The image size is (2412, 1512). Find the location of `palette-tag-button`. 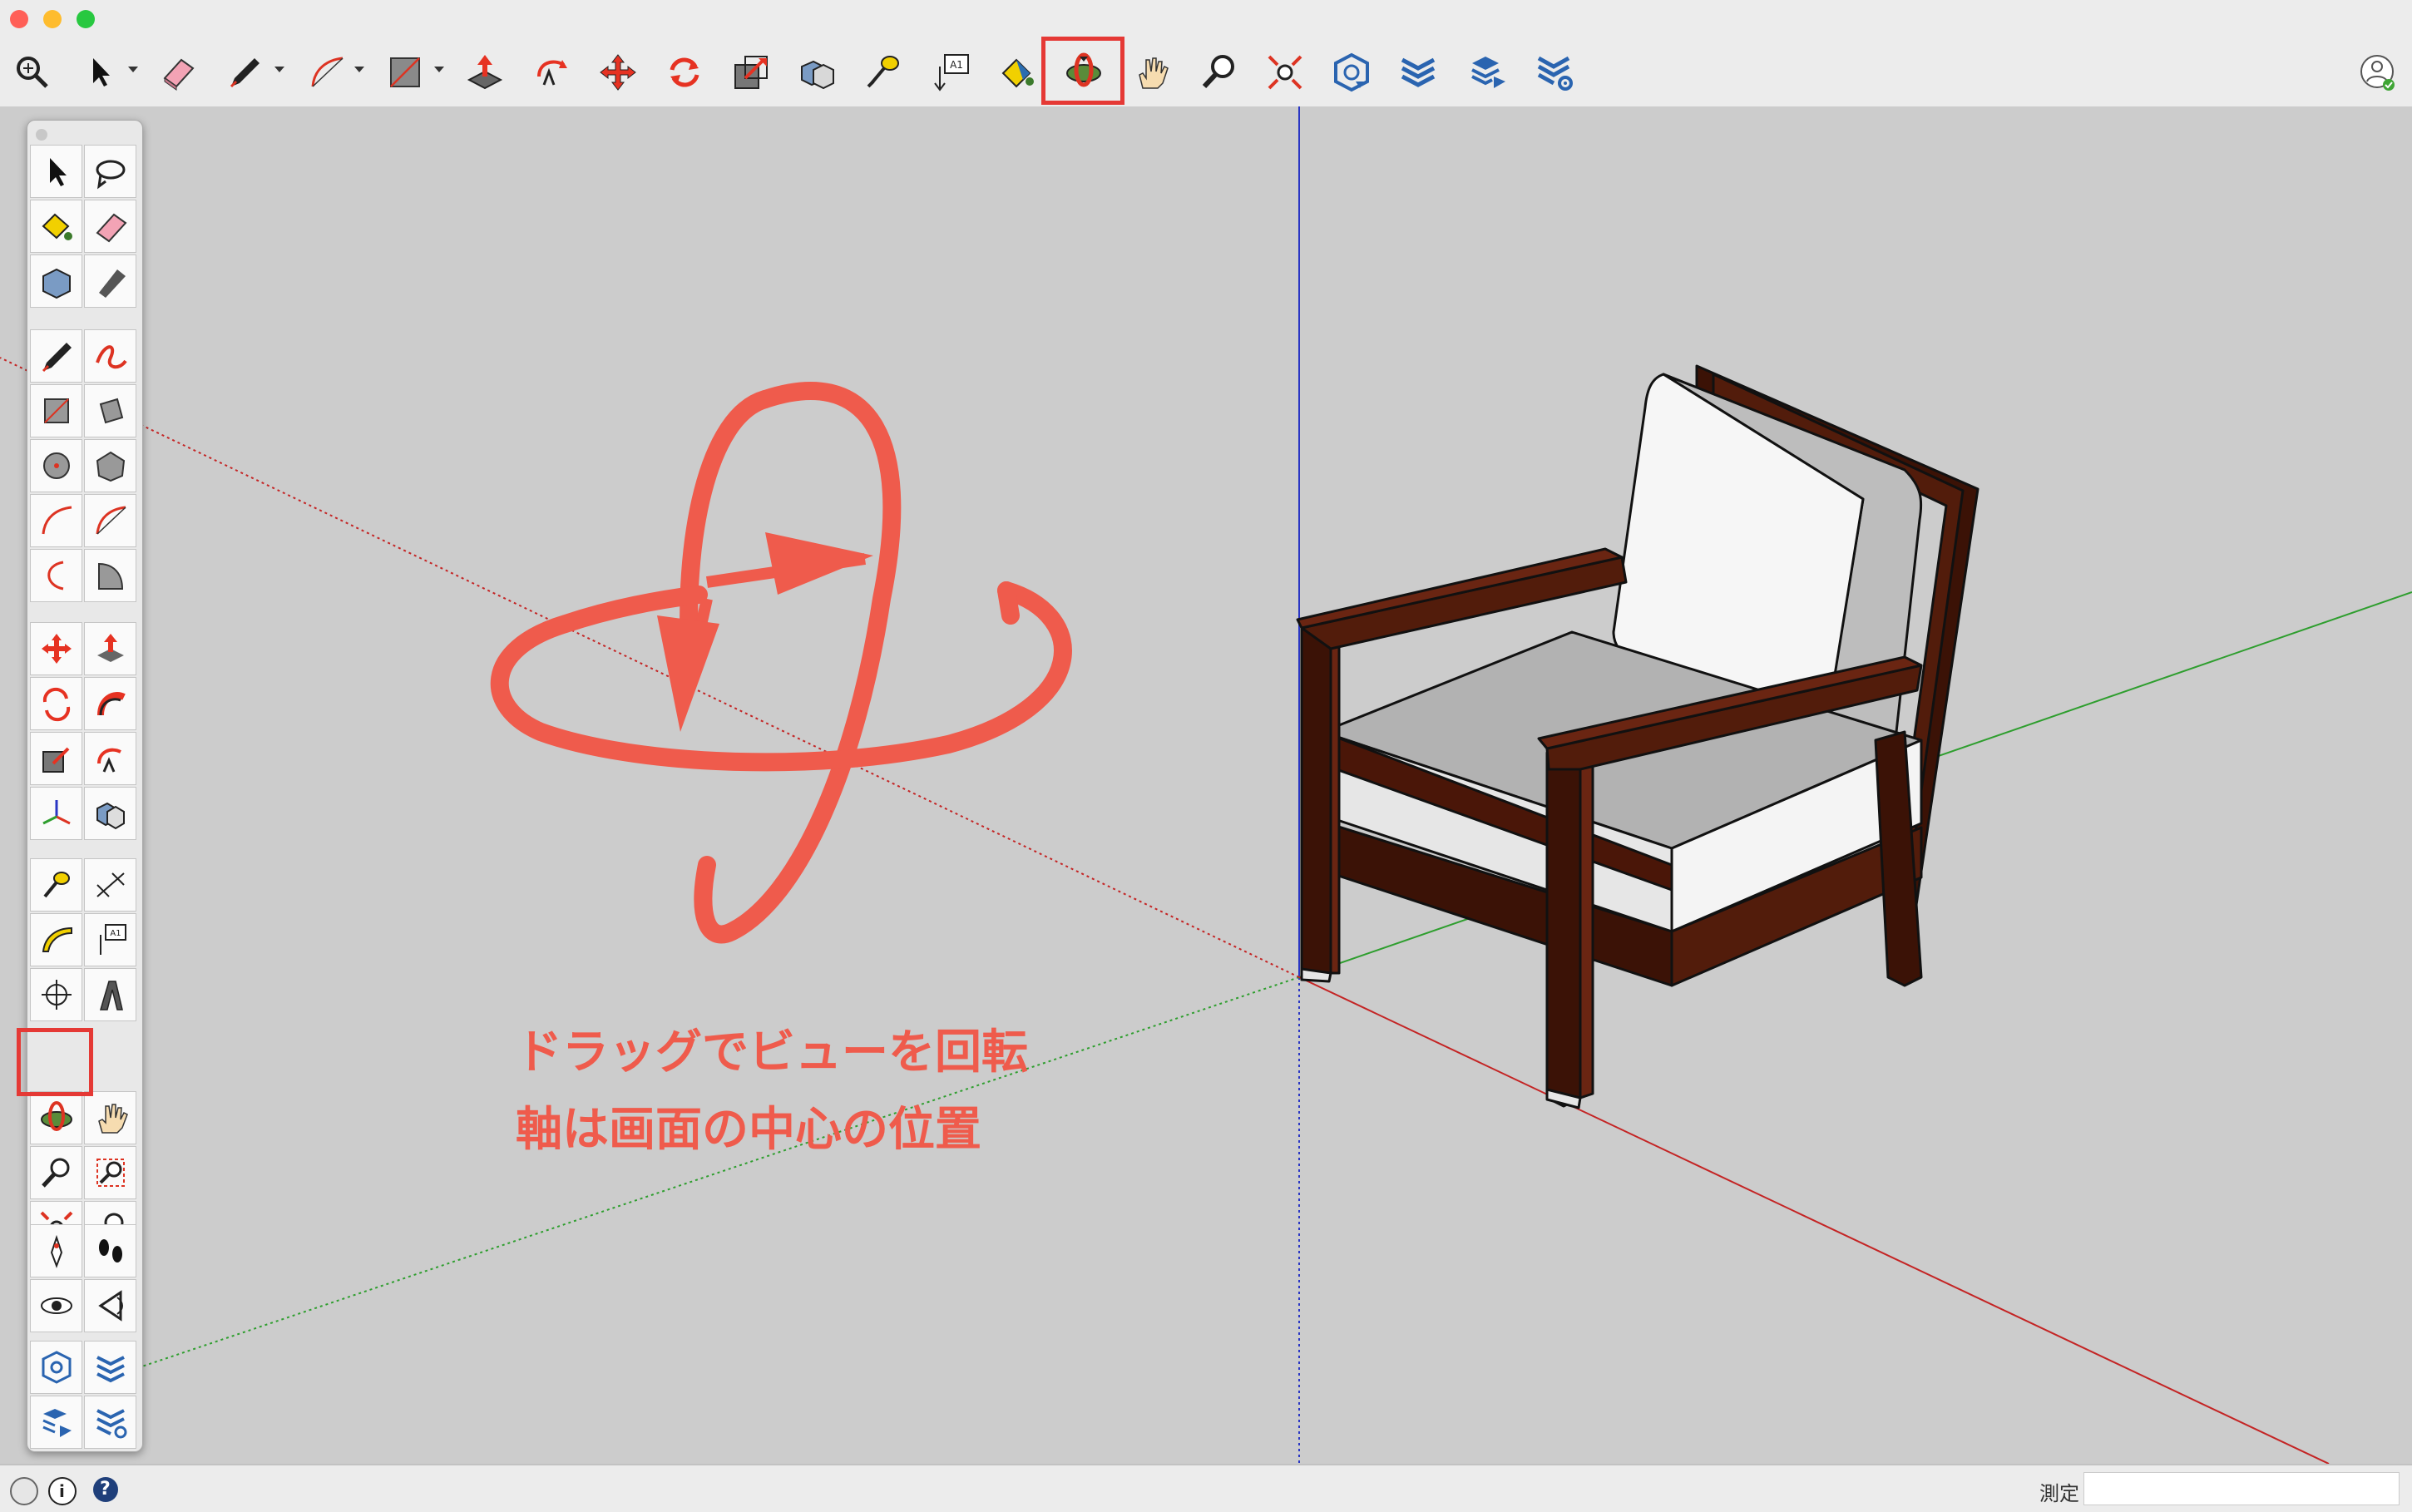

palette-tag-button is located at coordinates (110, 281).